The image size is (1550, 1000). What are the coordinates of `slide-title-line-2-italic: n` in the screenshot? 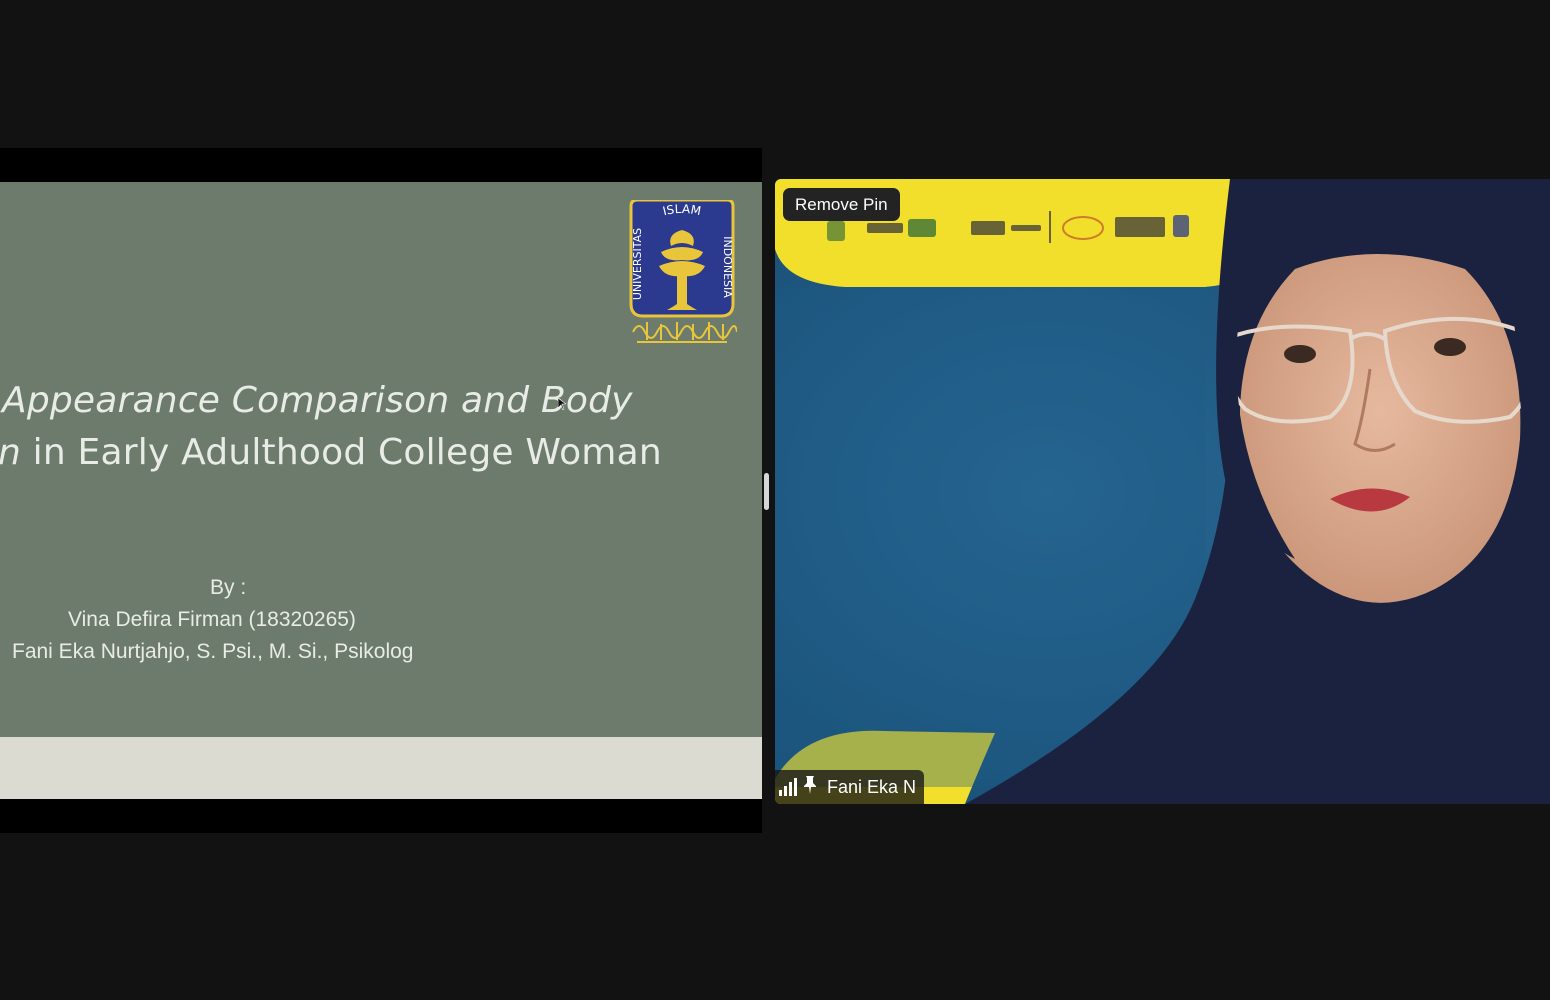 It's located at (11, 452).